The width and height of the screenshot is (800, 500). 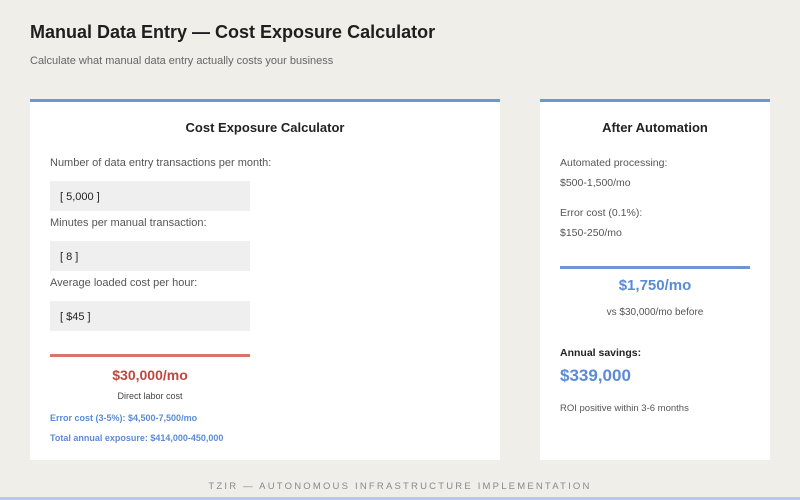 What do you see at coordinates (655, 312) in the screenshot?
I see `automation-comparison: vs $30,000/mo before` at bounding box center [655, 312].